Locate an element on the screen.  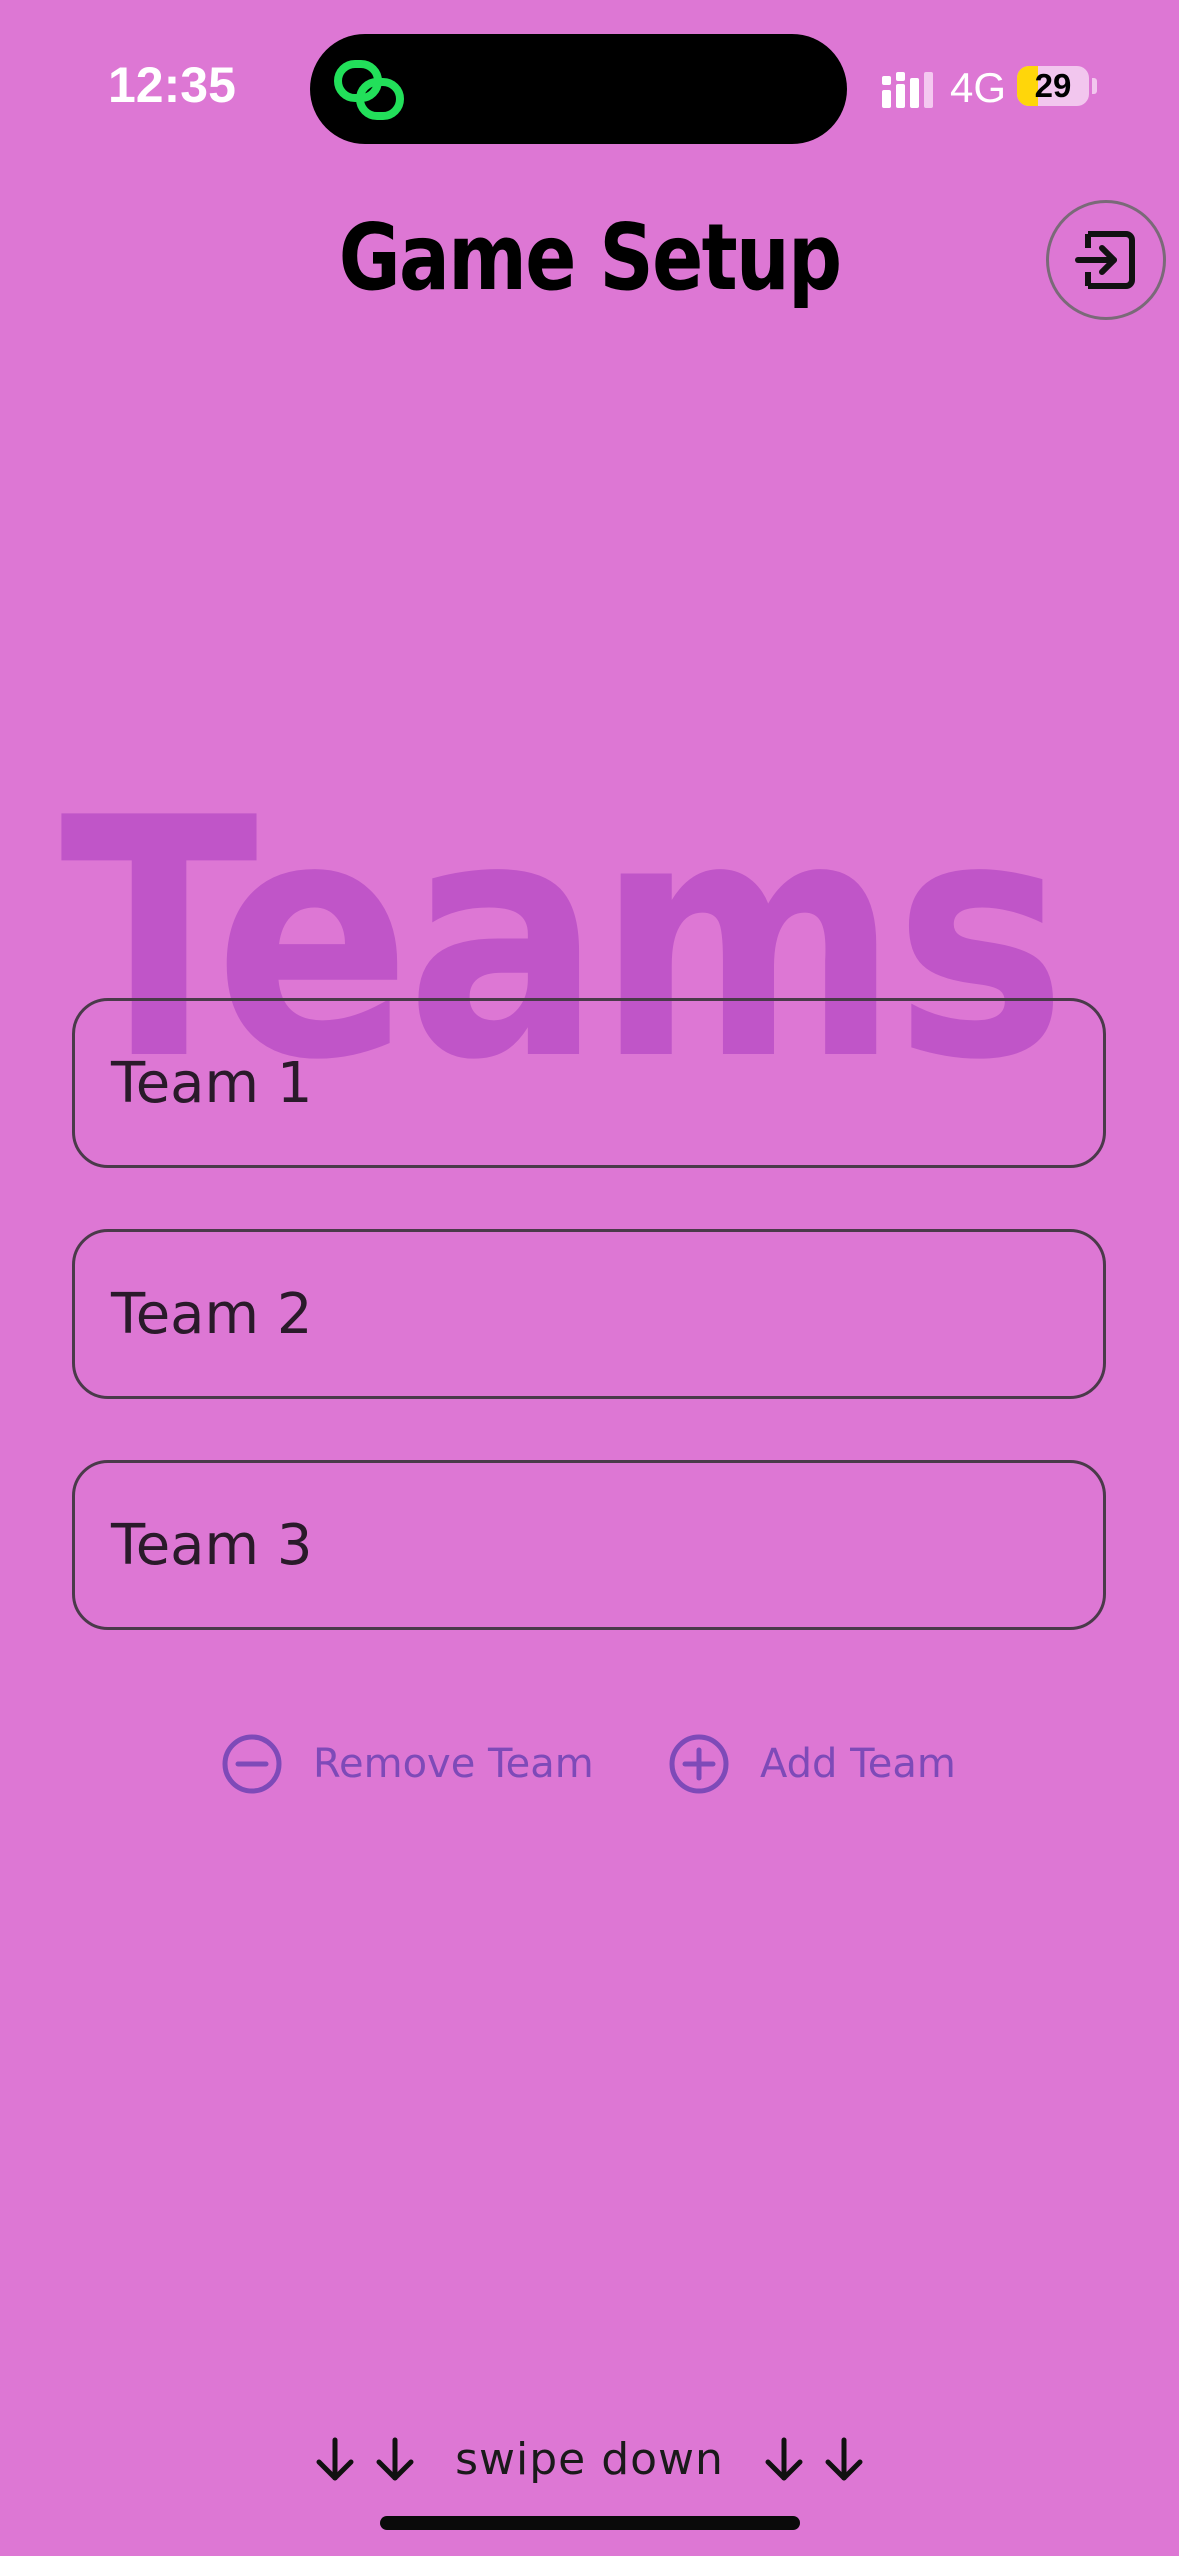
network-type: 4G is located at coordinates (978, 87).